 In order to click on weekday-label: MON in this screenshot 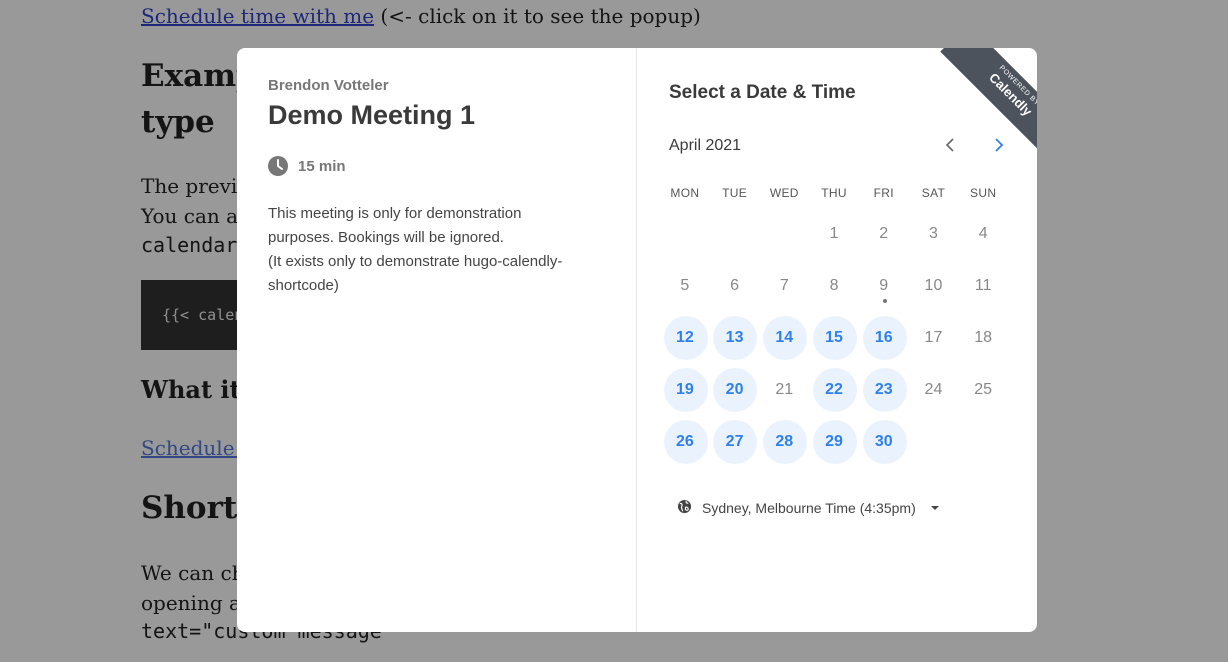, I will do `click(685, 193)`.